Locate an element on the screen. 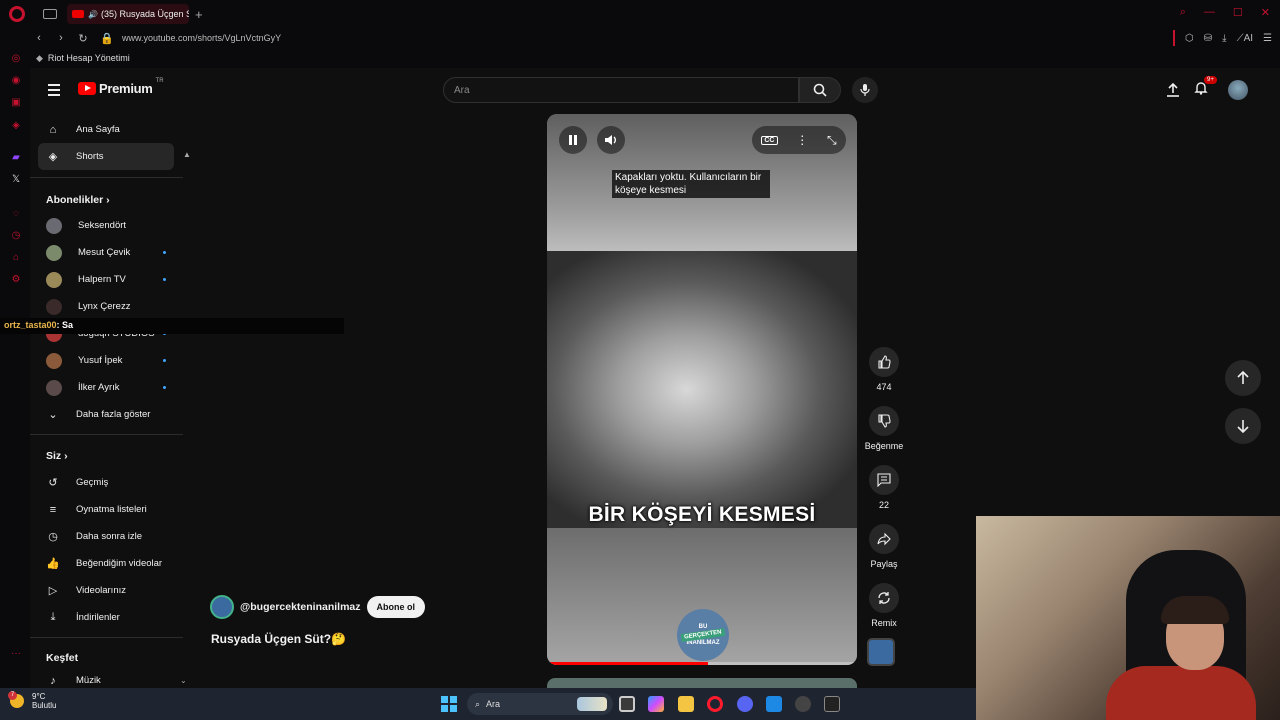 This screenshot has height=720, width=1280. scroll-down-icon: ⌄ is located at coordinates (183, 680).